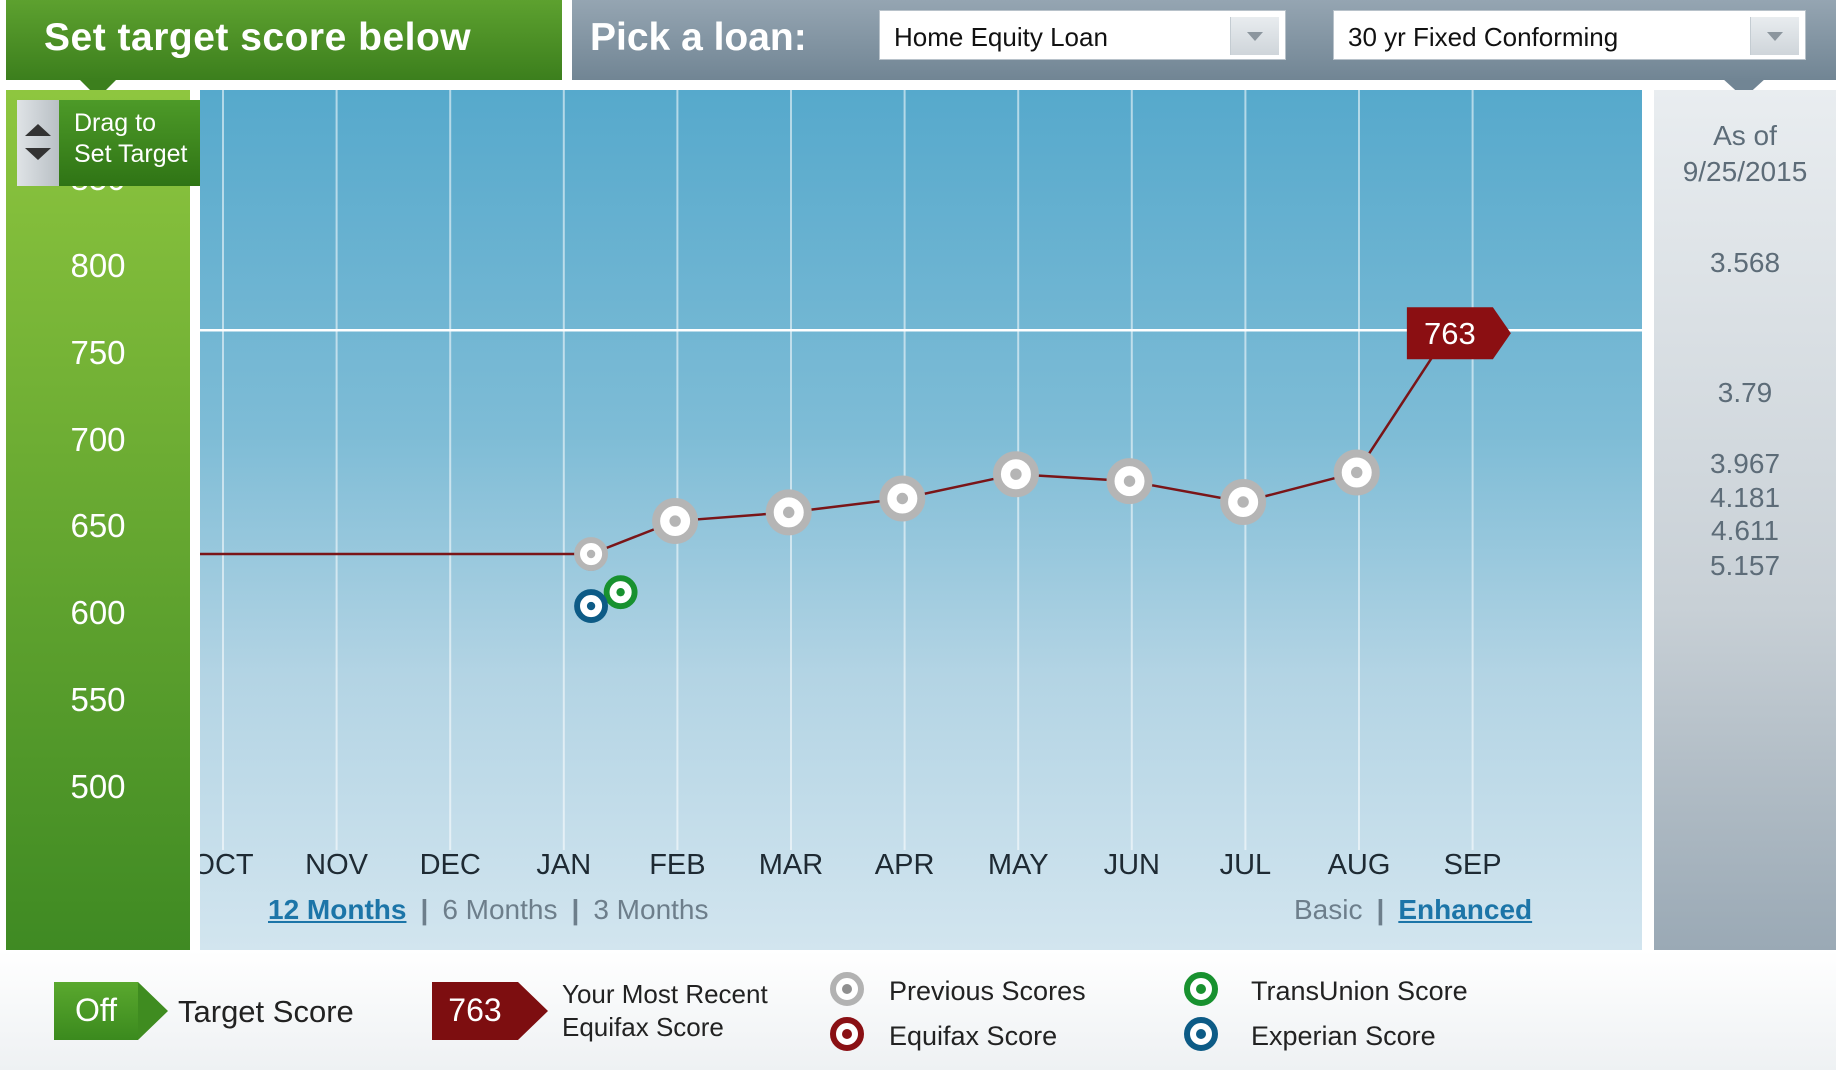  Describe the element at coordinates (698, 37) in the screenshot. I see `pick-loan-label: Pick a loan:` at that location.